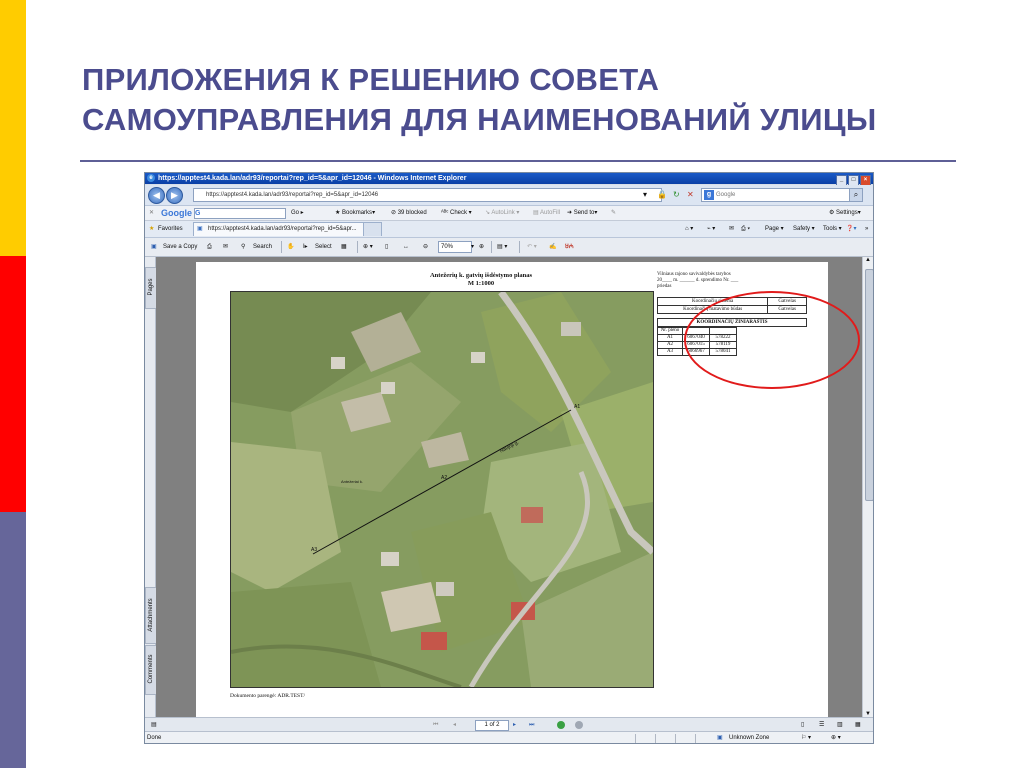 The image size is (1024, 768). What do you see at coordinates (579, 725) in the screenshot?
I see `go-forward-view-icon` at bounding box center [579, 725].